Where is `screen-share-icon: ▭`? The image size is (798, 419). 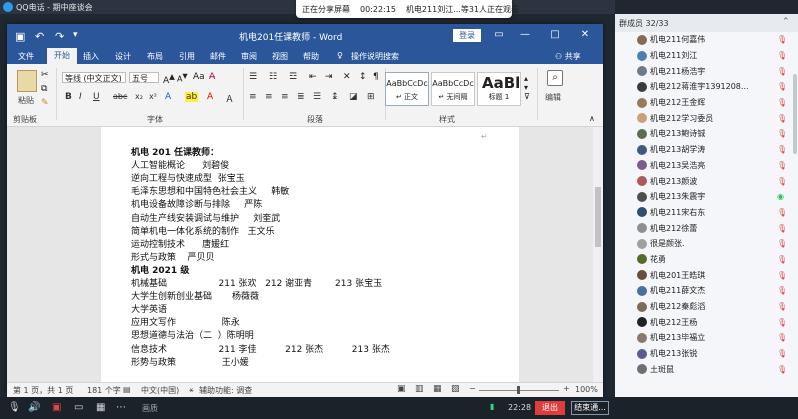
screen-share-icon: ▭ is located at coordinates (78, 407).